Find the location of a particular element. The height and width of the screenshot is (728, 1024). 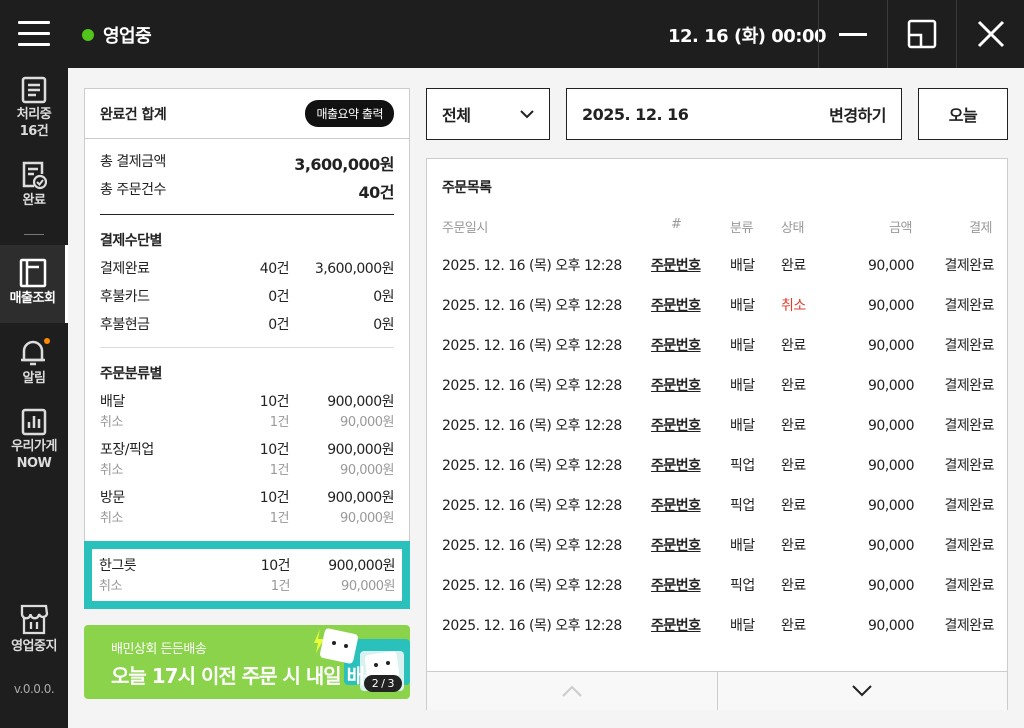

close-icon is located at coordinates (990, 34).